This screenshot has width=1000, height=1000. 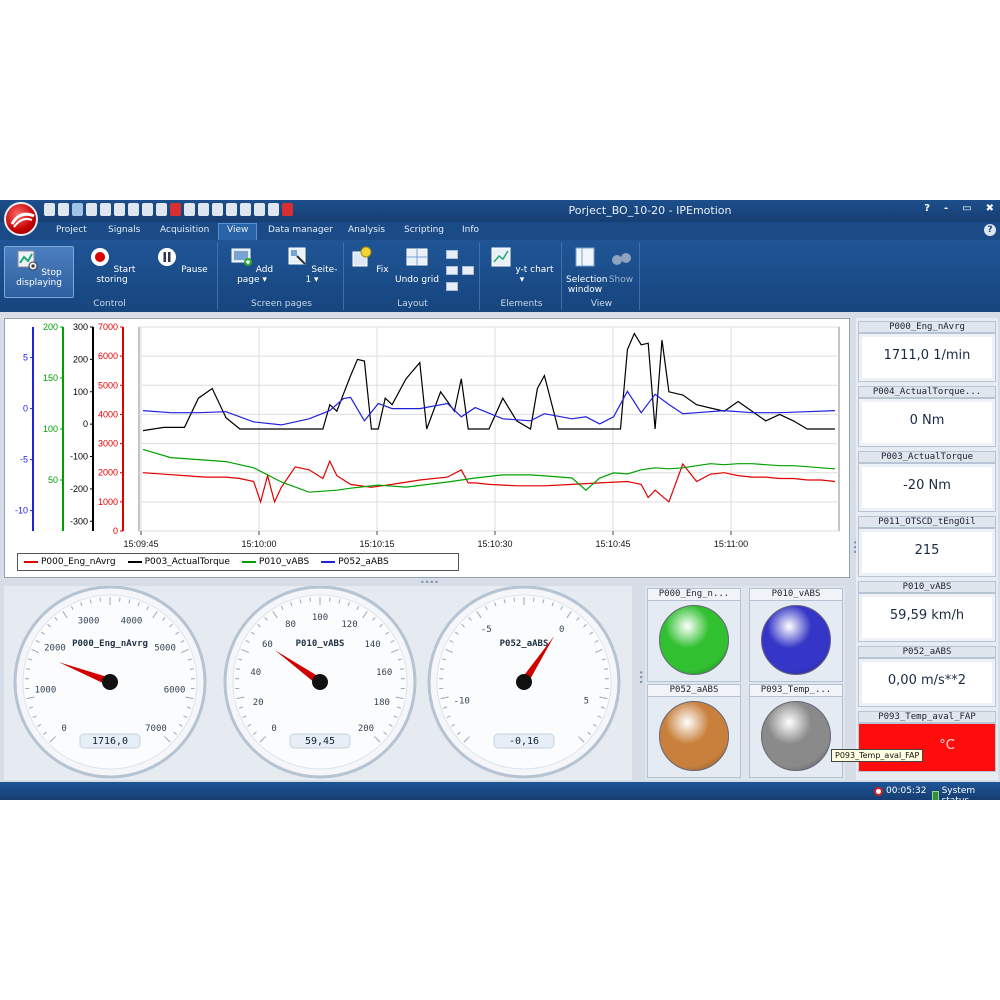 What do you see at coordinates (182, 260) in the screenshot?
I see `pause-button: Pause` at bounding box center [182, 260].